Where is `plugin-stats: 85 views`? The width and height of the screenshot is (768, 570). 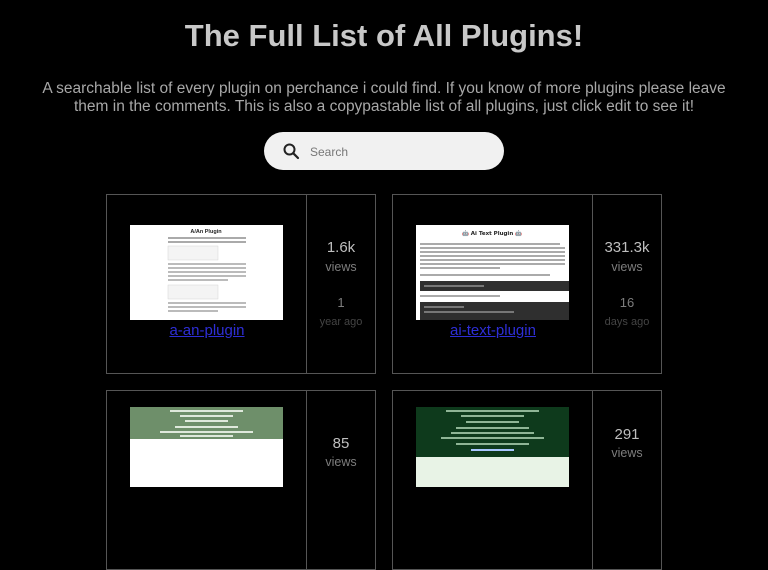 plugin-stats: 85 views is located at coordinates (341, 480).